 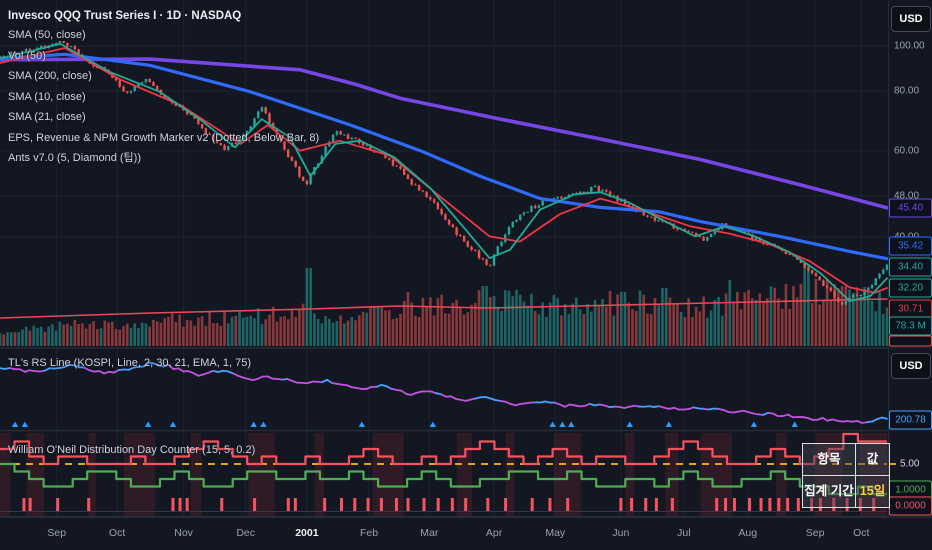 I want to click on price-axis, so click(x=910, y=258).